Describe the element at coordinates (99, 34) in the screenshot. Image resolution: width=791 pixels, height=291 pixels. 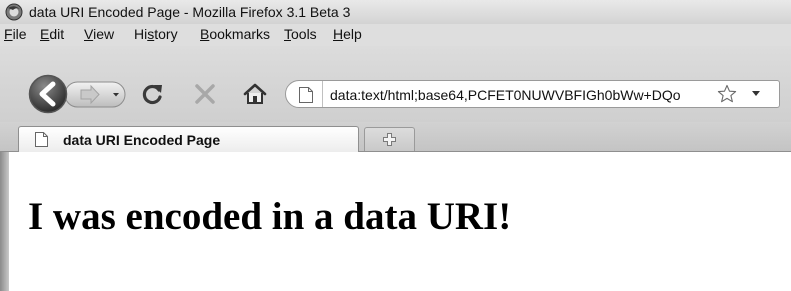
I see `menu-view: View` at that location.